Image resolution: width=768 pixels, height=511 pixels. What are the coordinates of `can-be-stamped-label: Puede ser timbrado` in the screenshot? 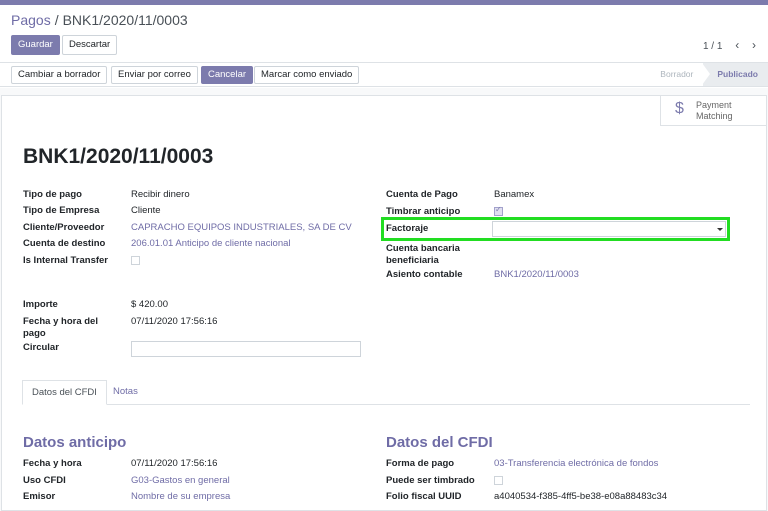 It's located at (430, 480).